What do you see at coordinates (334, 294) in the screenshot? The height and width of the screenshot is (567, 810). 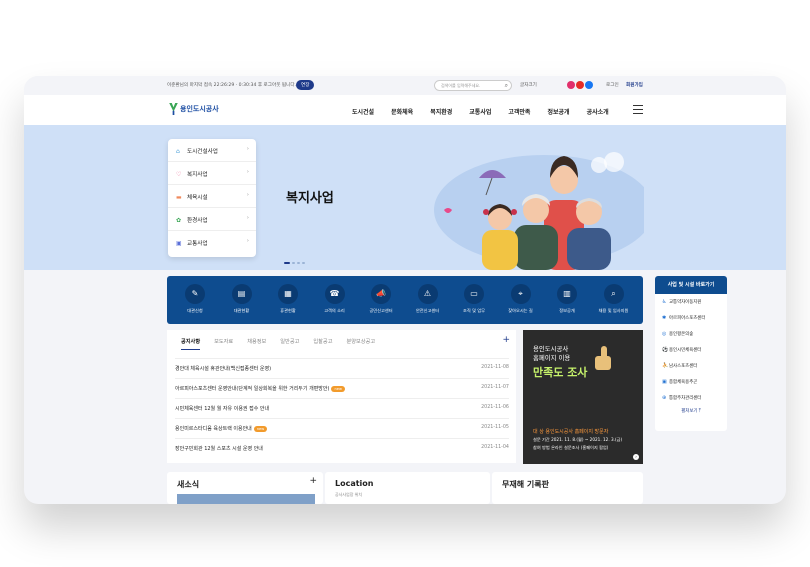 I see `quick-link-icon: ☎` at bounding box center [334, 294].